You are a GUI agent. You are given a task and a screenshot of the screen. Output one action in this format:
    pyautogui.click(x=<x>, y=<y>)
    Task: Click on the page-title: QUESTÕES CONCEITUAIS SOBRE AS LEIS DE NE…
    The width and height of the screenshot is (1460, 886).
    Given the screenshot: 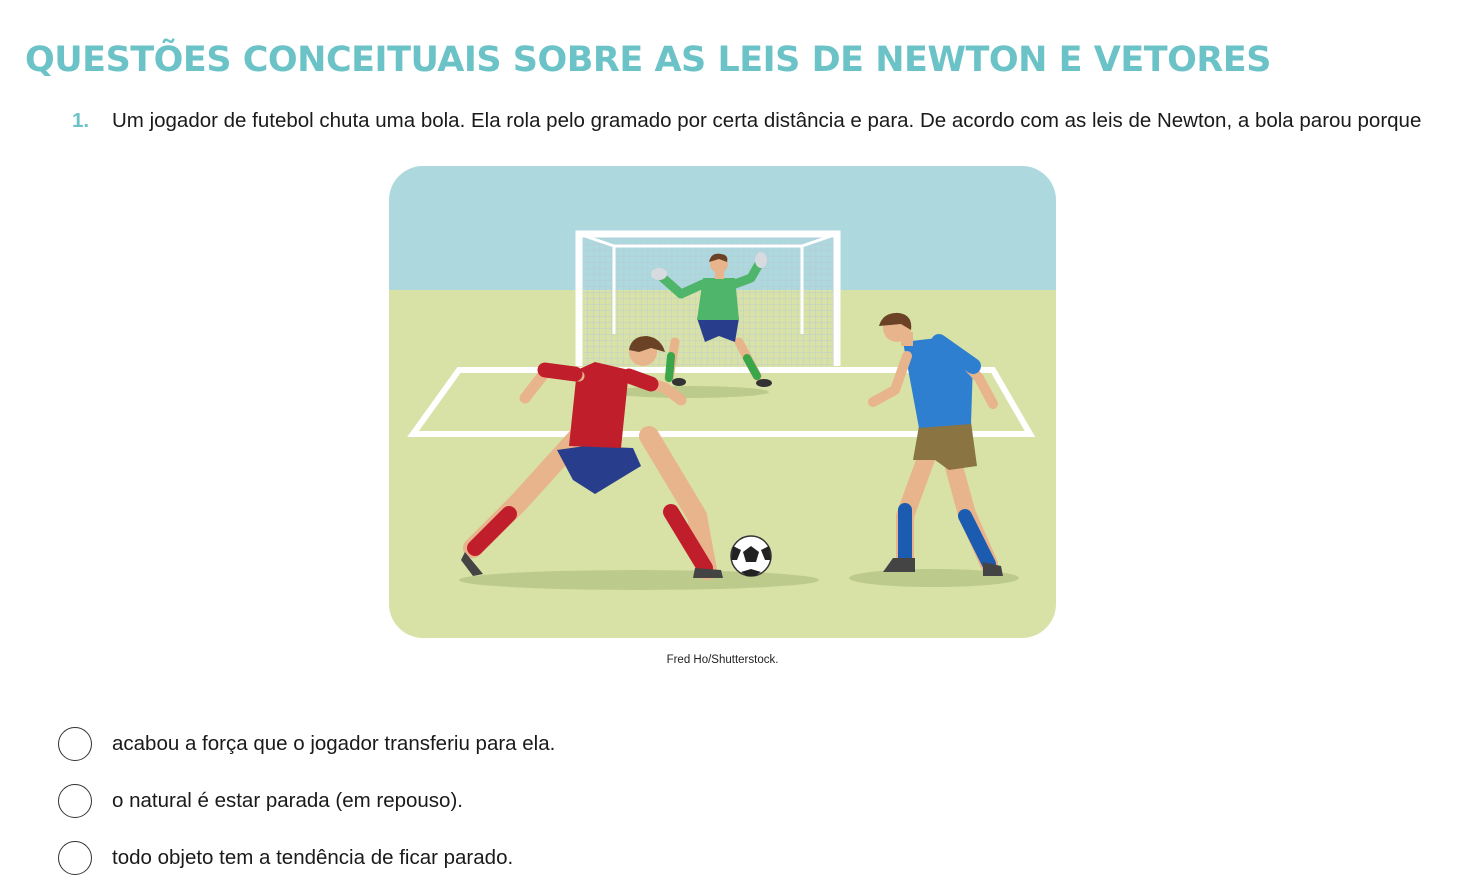 What is the action you would take?
    pyautogui.click(x=648, y=60)
    